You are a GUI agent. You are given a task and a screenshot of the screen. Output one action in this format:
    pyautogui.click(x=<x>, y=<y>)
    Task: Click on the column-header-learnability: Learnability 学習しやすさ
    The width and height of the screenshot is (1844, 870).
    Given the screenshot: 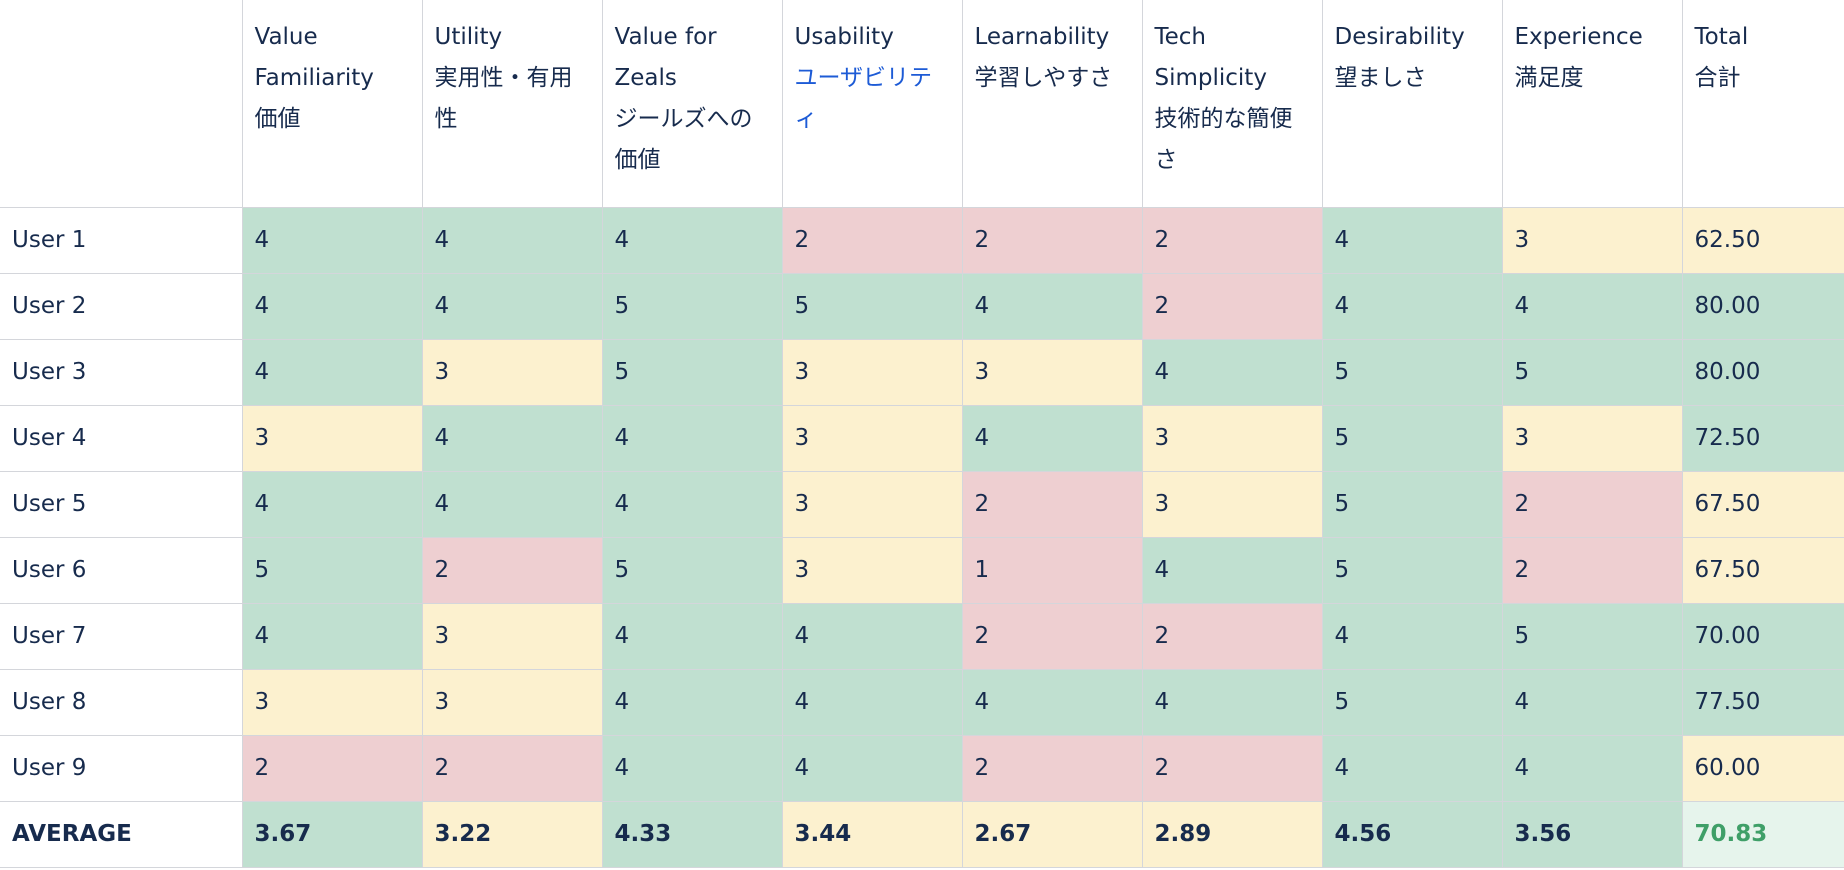 What is the action you would take?
    pyautogui.click(x=1052, y=104)
    